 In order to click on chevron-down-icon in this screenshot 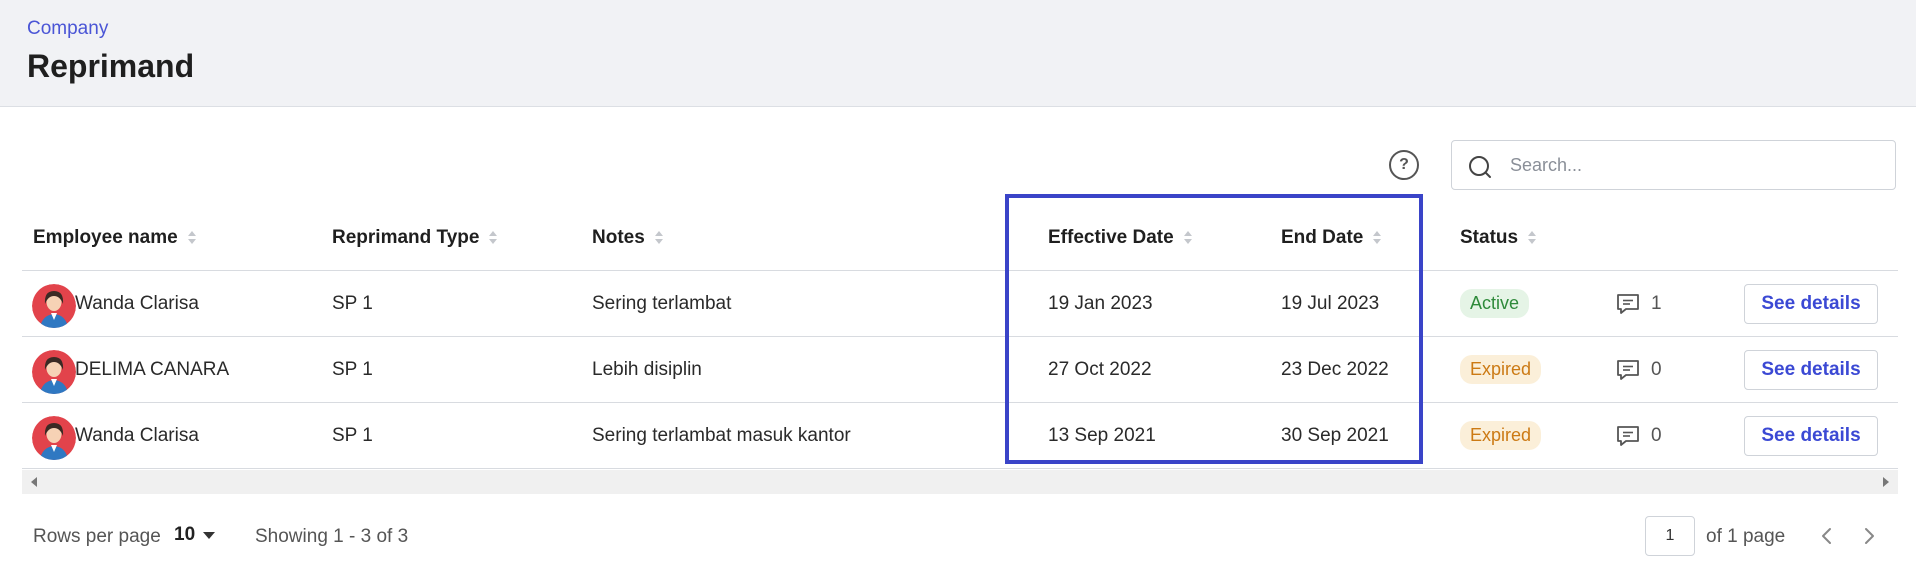, I will do `click(209, 535)`.